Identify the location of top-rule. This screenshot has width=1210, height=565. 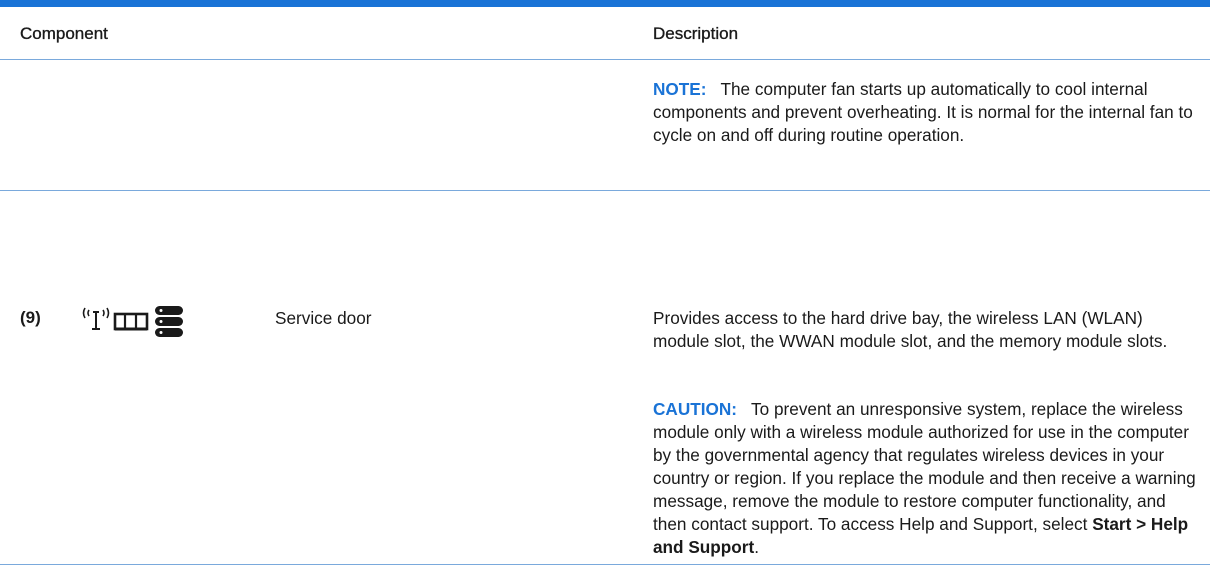
(605, 3).